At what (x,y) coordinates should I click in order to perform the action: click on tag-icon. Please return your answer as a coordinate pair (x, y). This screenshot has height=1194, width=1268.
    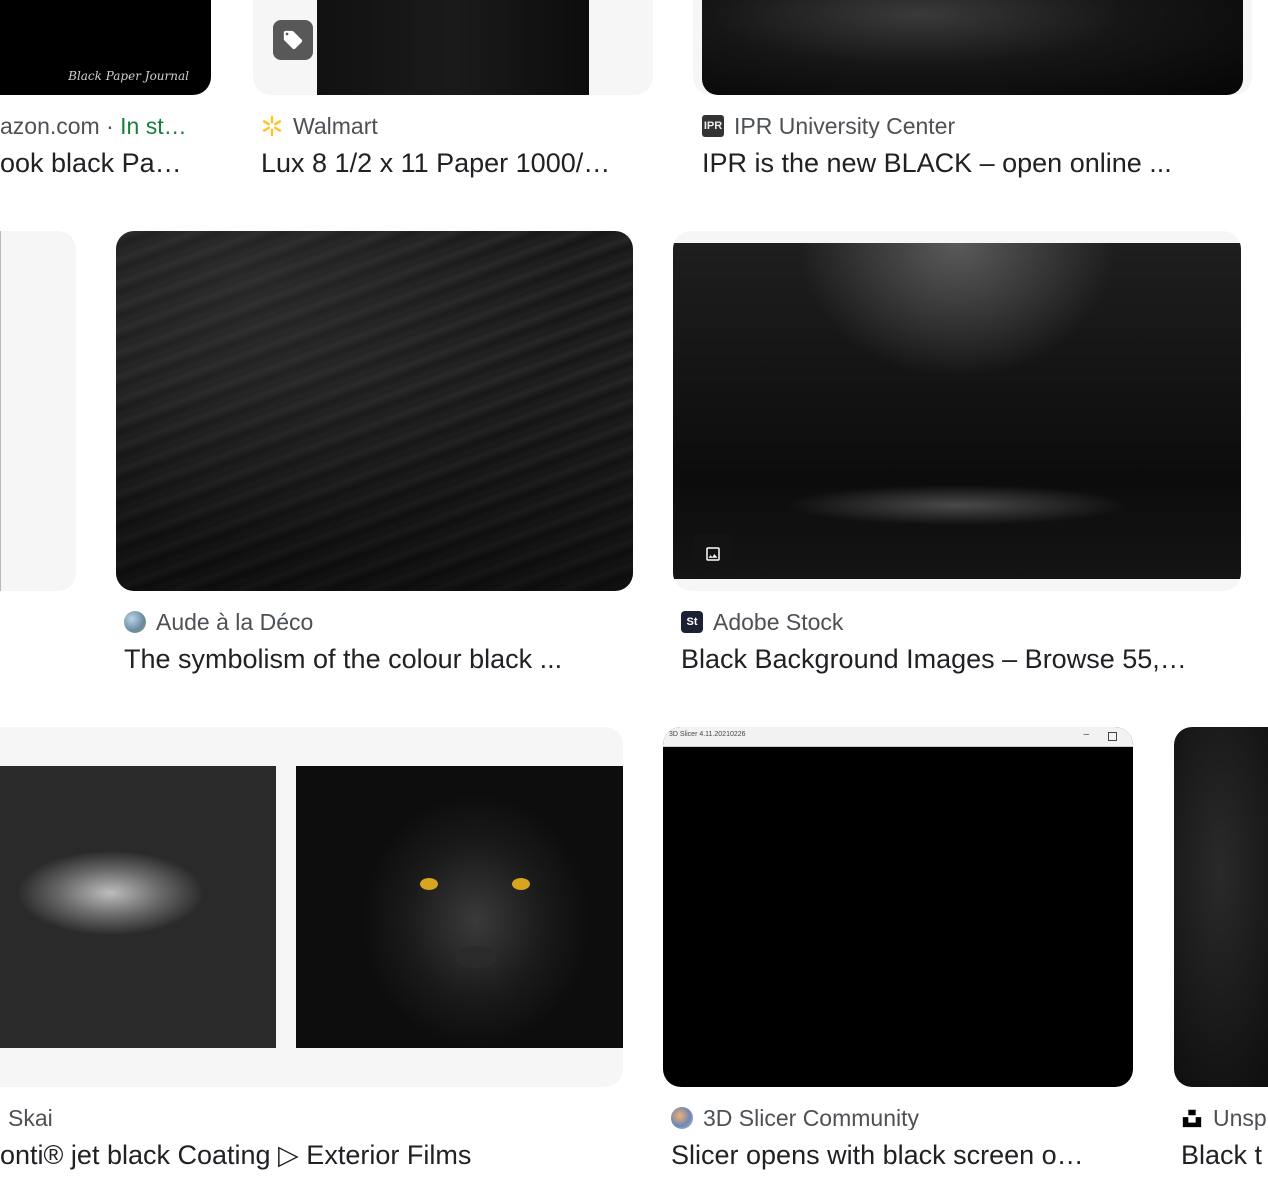
    Looking at the image, I should click on (293, 40).